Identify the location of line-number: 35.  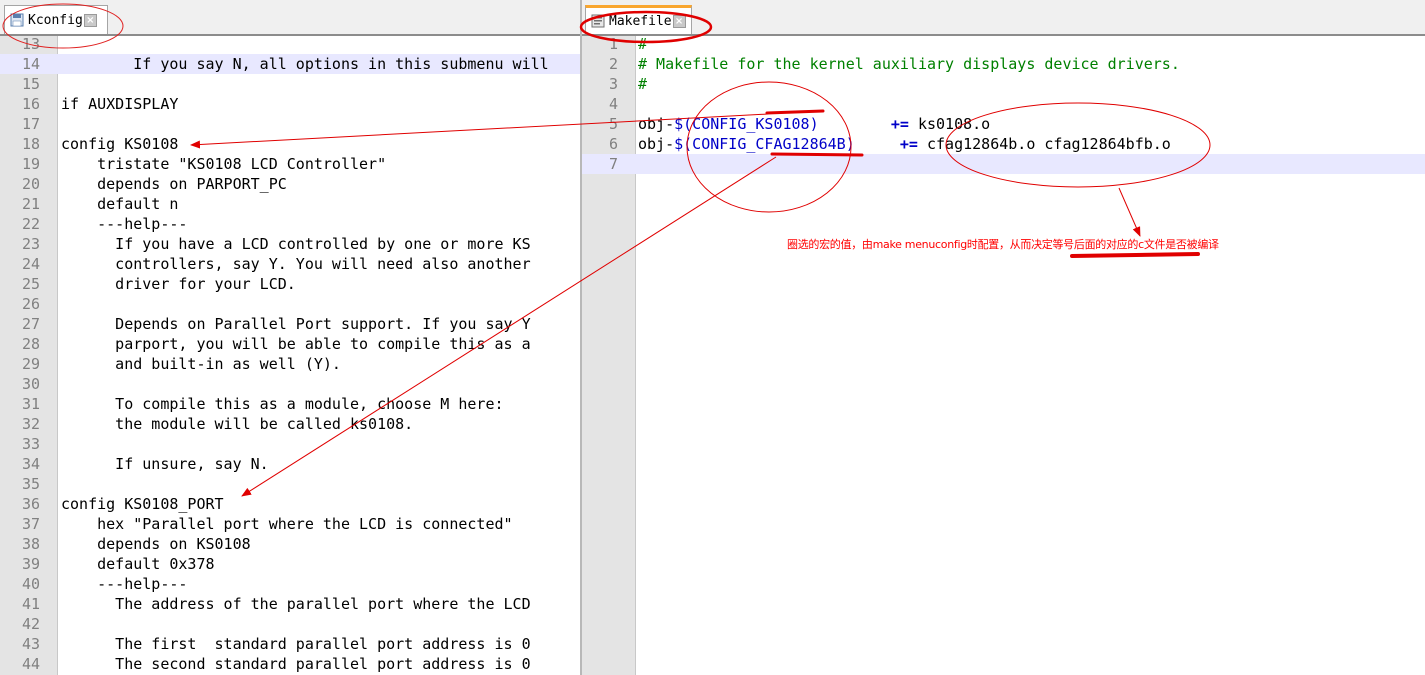
(30, 484).